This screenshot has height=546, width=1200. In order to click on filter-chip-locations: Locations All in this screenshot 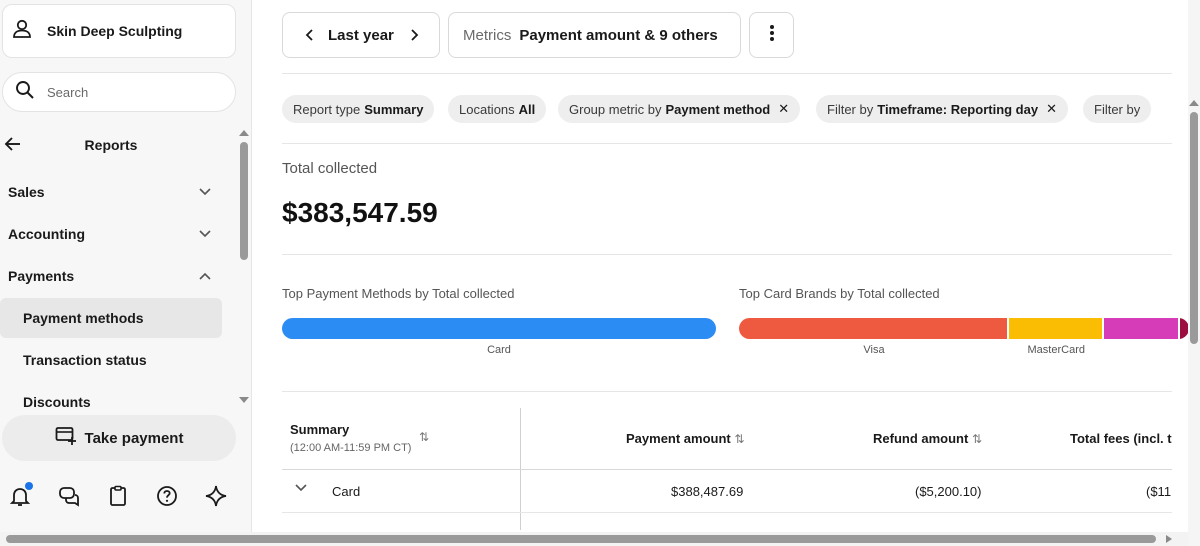, I will do `click(497, 109)`.